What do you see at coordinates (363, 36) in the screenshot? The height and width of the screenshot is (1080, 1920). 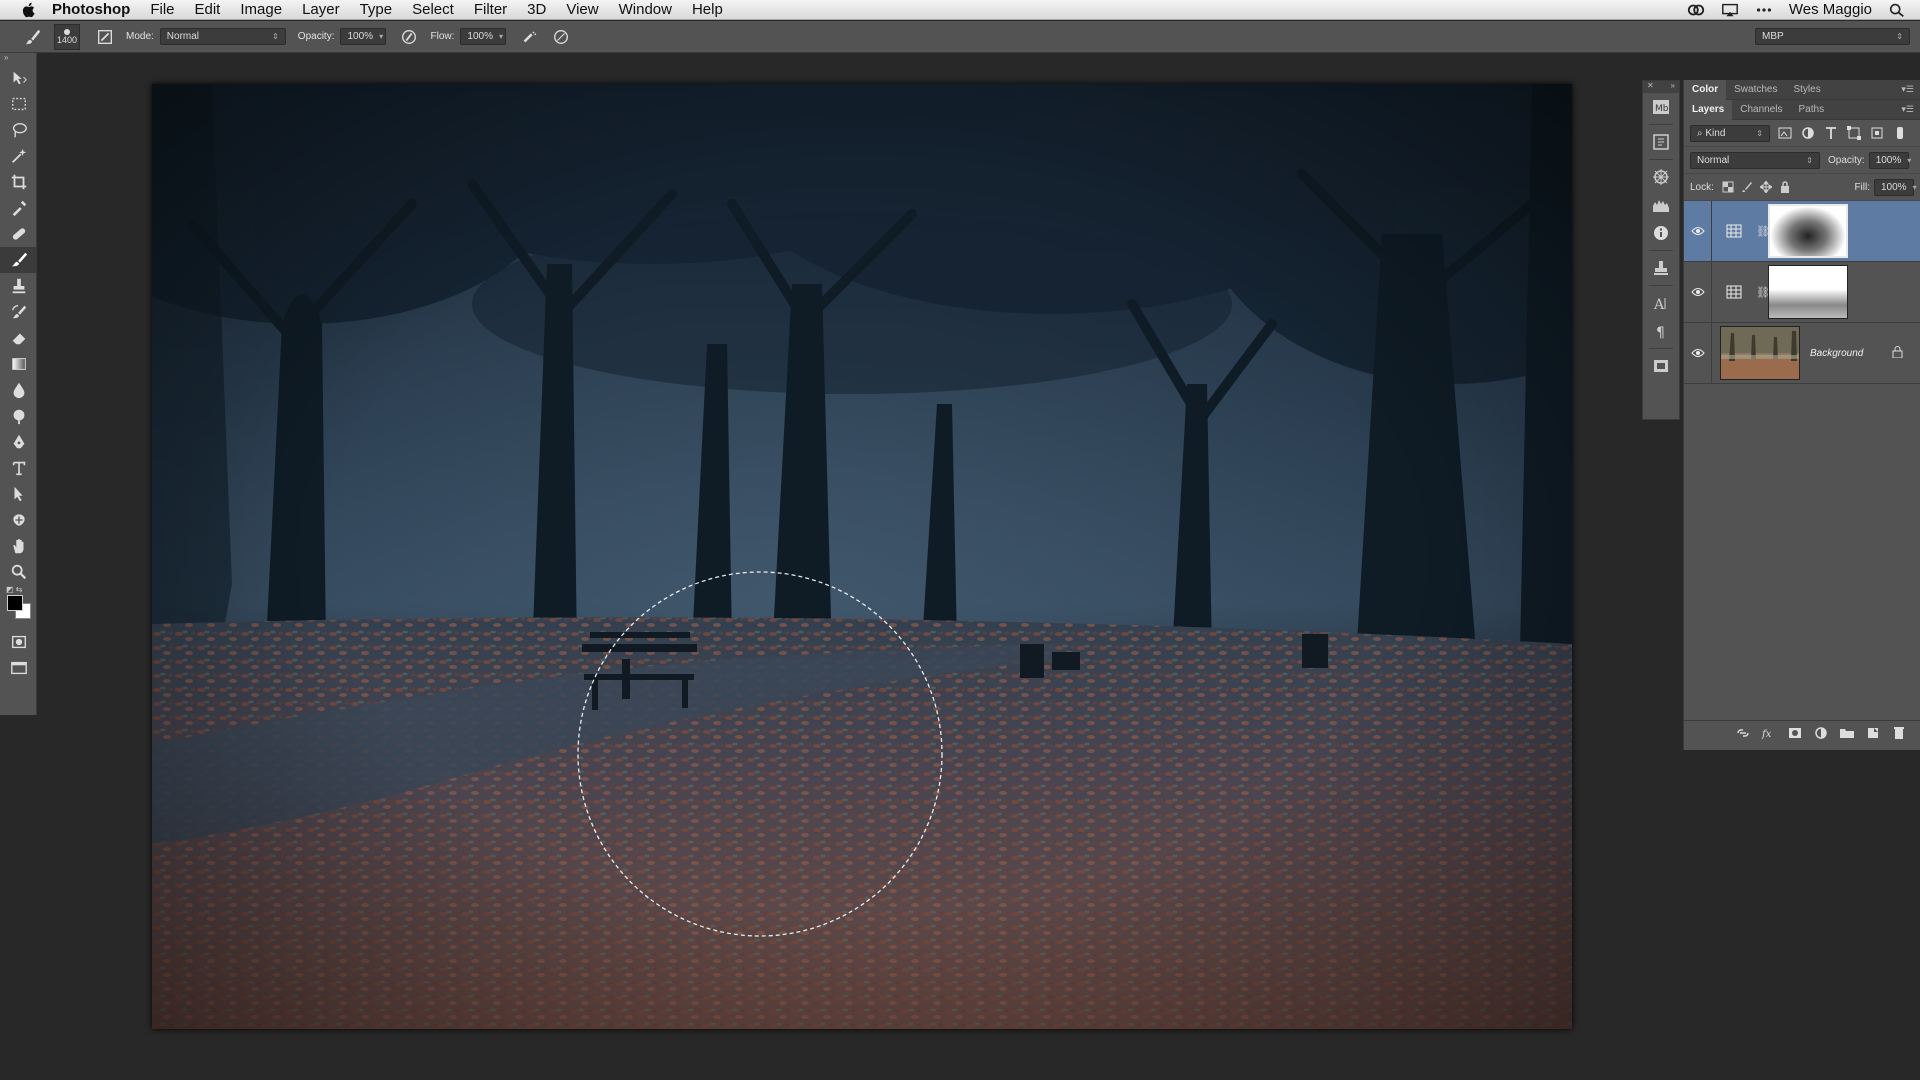 I see `opacity-field: 100% ▾` at bounding box center [363, 36].